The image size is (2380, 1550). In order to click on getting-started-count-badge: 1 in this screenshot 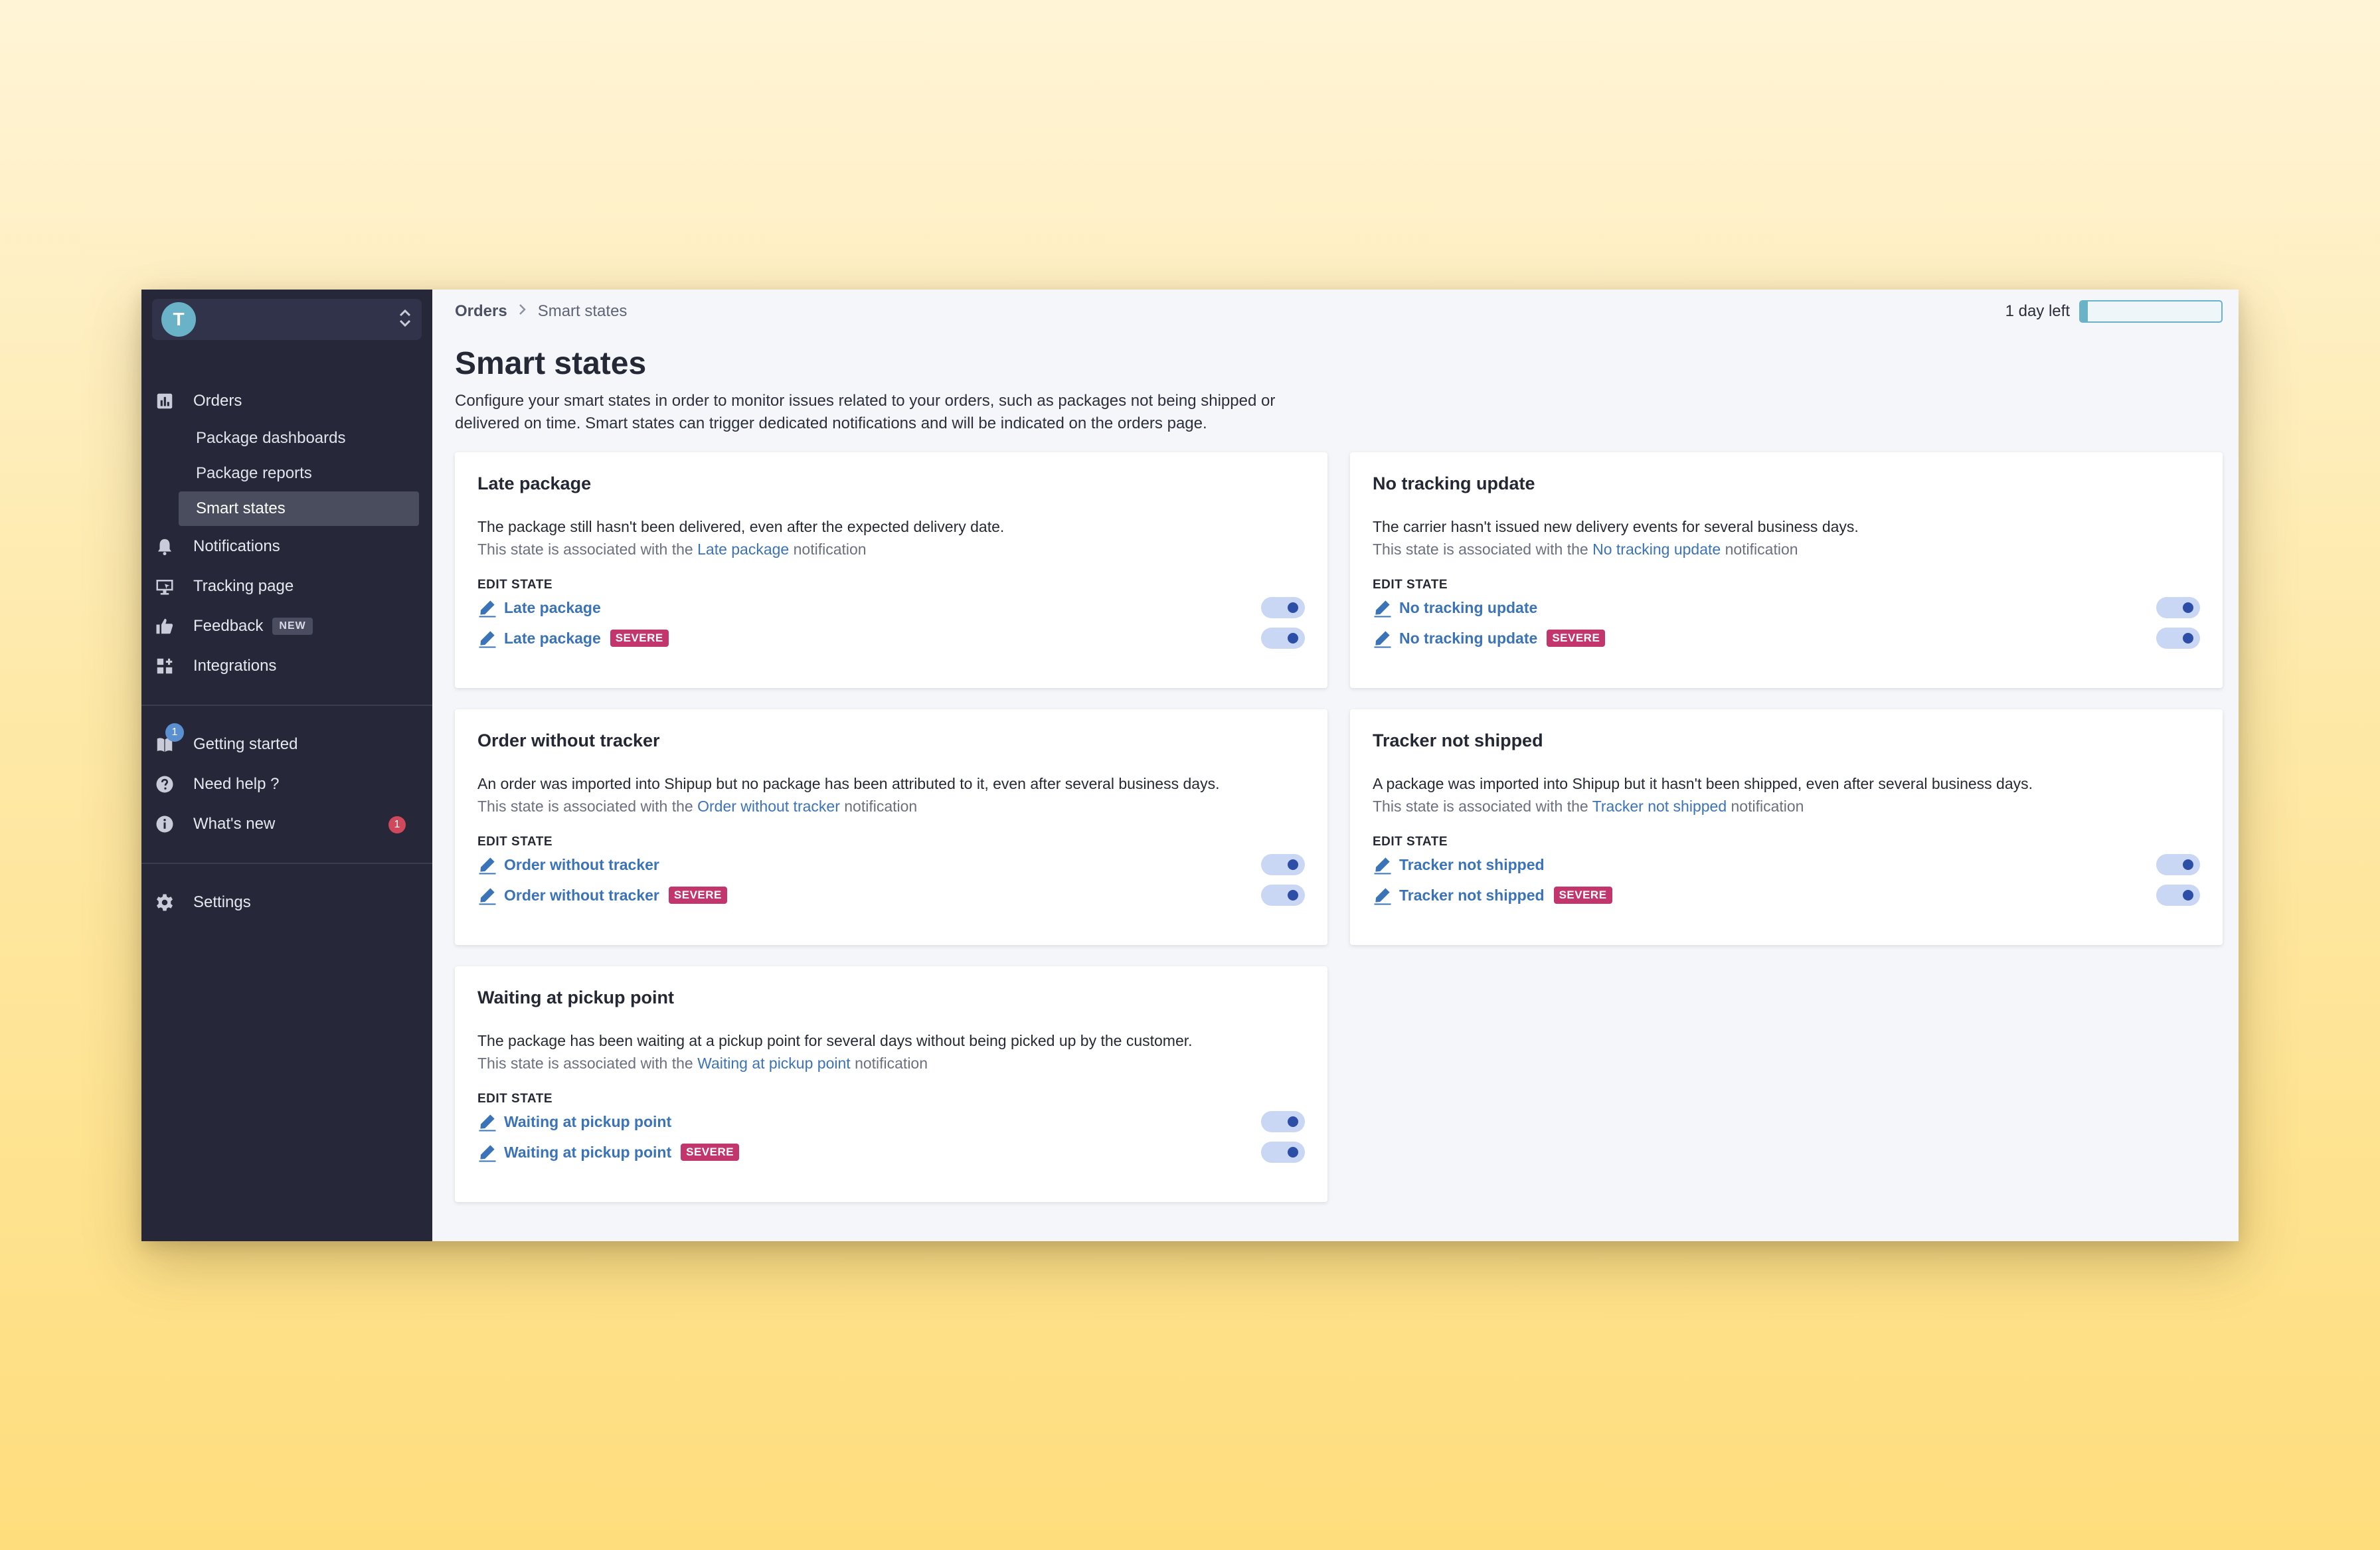, I will do `click(174, 732)`.